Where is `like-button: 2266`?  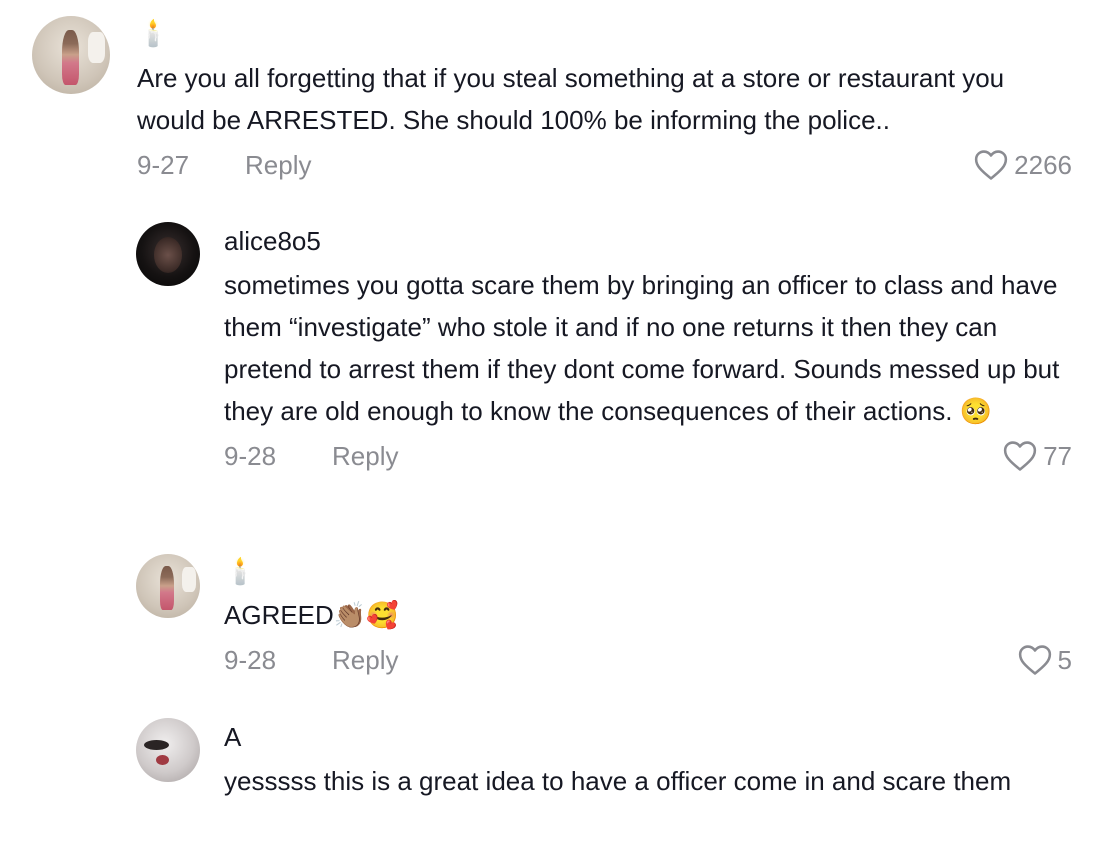 like-button: 2266 is located at coordinates (1023, 165).